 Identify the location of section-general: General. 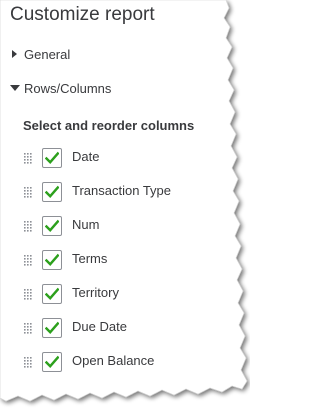
(40, 54).